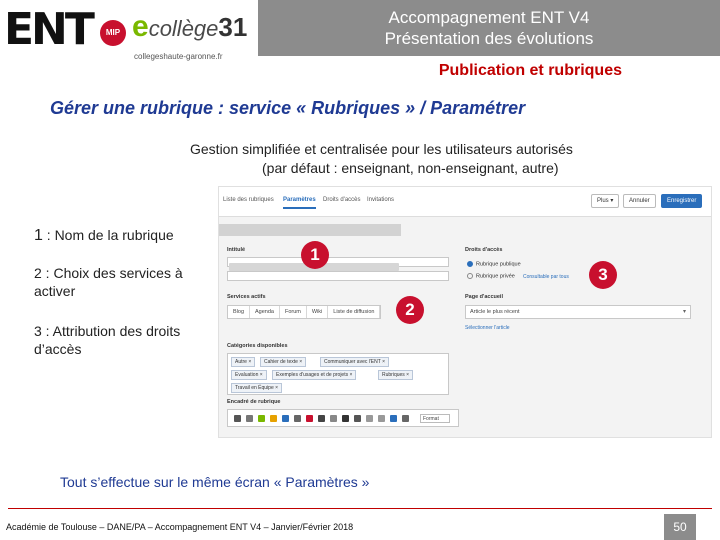  What do you see at coordinates (318, 312) in the screenshot?
I see `service-wiki: Wiki` at bounding box center [318, 312].